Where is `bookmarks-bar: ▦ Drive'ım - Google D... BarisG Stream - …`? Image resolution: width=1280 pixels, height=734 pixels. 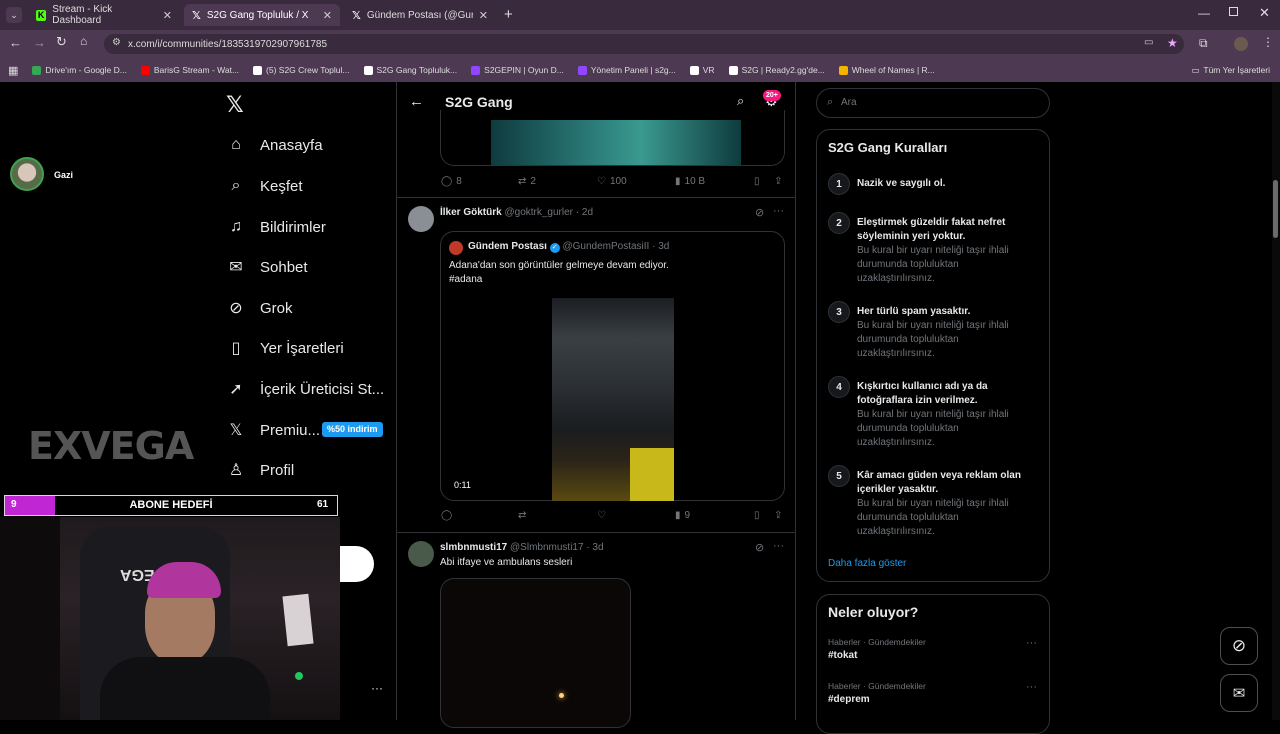
bookmarks-bar: ▦ Drive'ım - Google D... BarisG Stream - … is located at coordinates (640, 70).